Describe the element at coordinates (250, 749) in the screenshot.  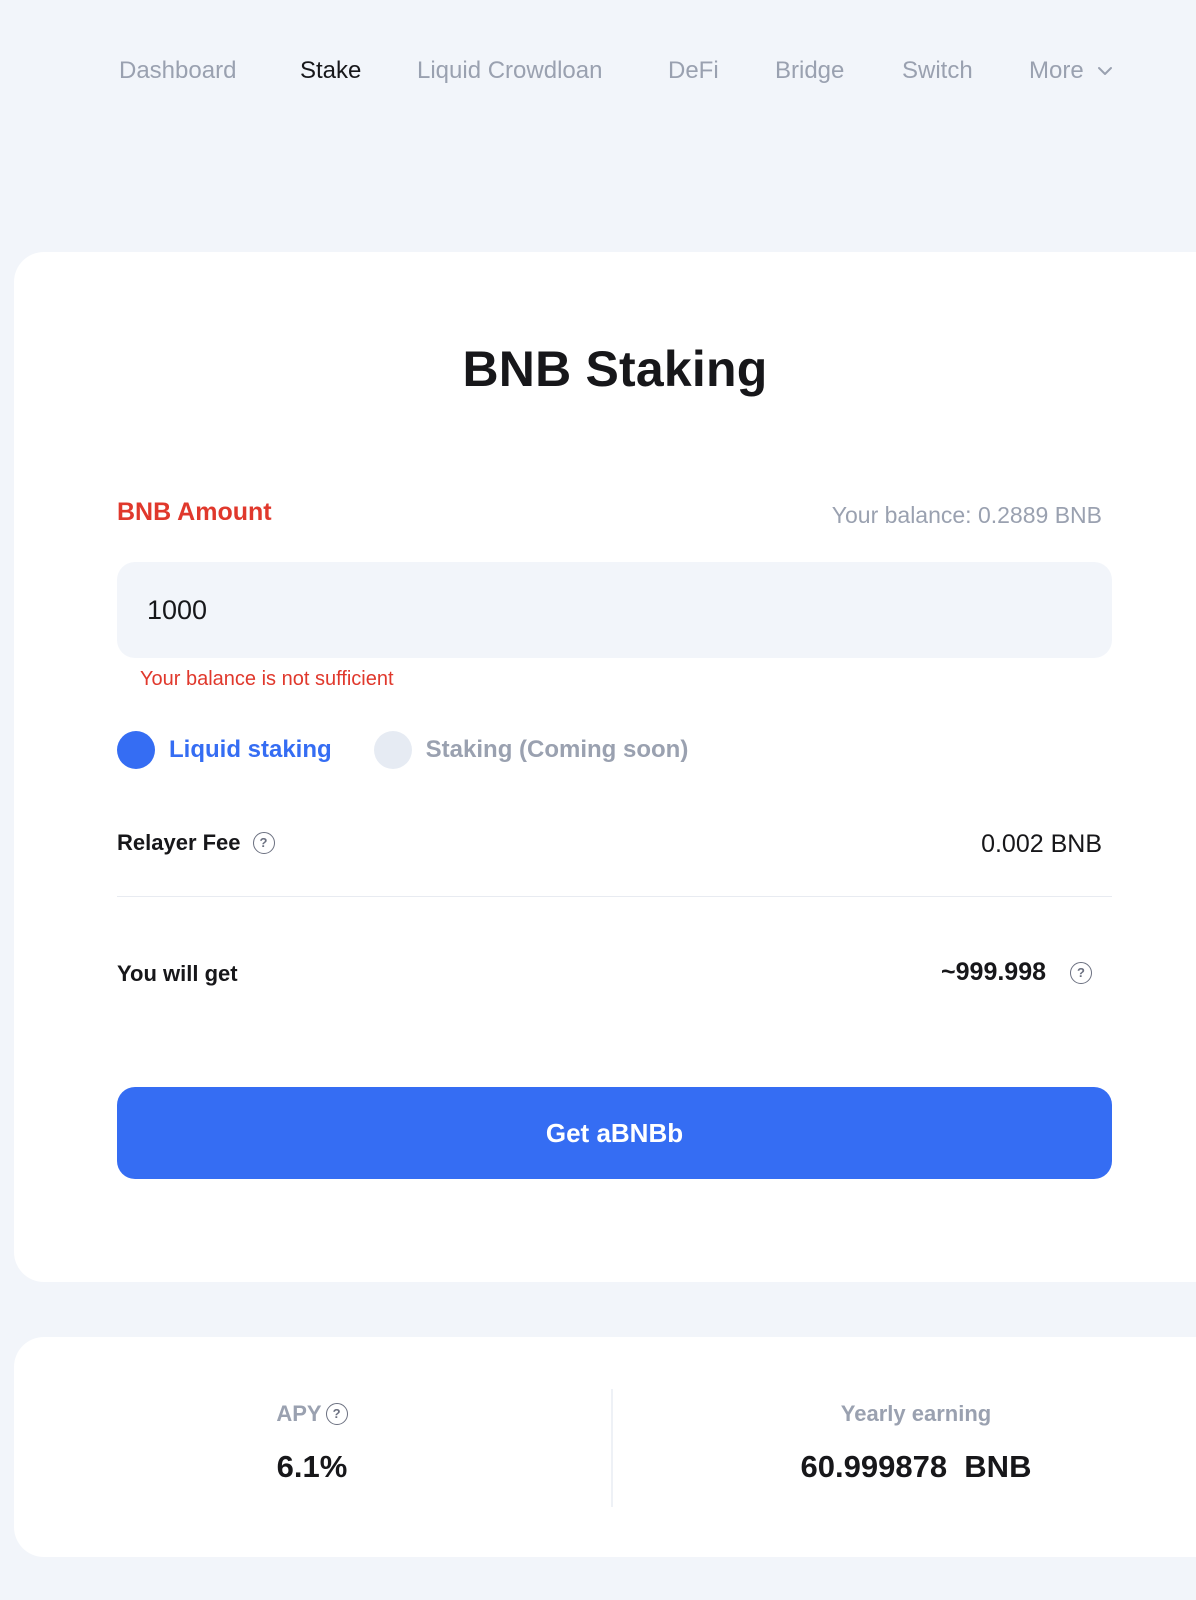
I see `option-label: Liquid staking` at that location.